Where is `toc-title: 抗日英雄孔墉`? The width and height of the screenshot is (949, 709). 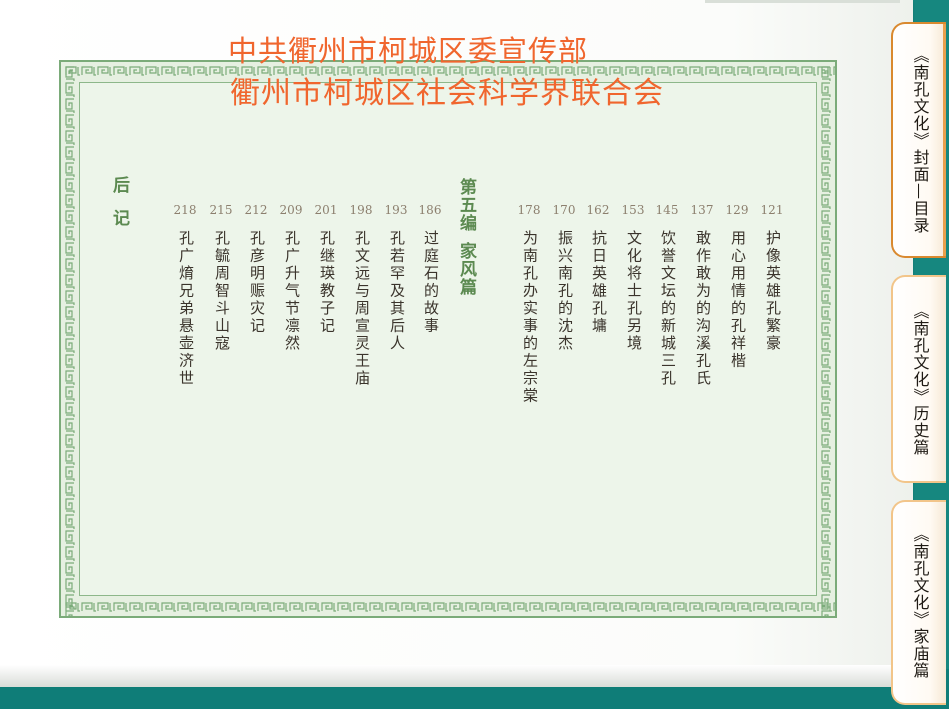
toc-title: 抗日英雄孔墉 is located at coordinates (599, 282).